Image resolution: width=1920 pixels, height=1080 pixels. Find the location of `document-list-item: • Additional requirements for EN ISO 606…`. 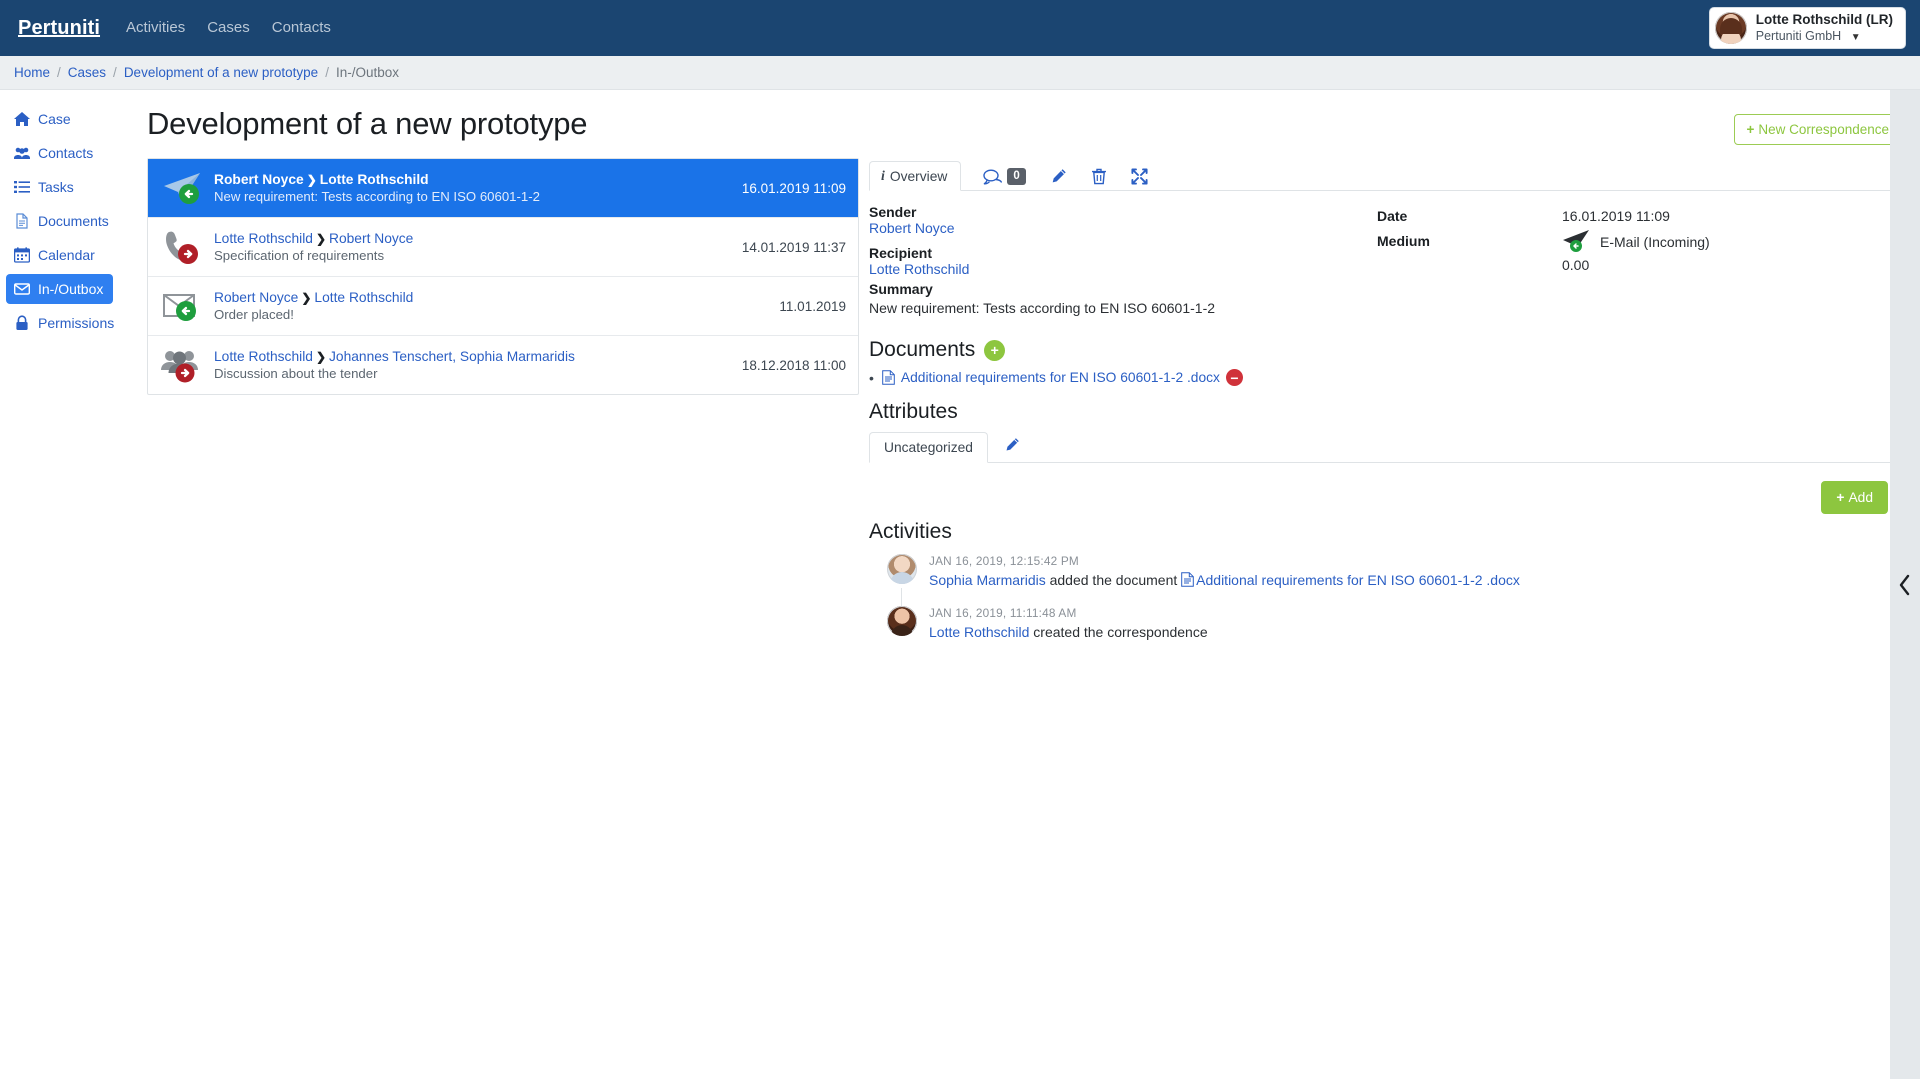

document-list-item: • Additional requirements for EN ISO 606… is located at coordinates (1385, 377).